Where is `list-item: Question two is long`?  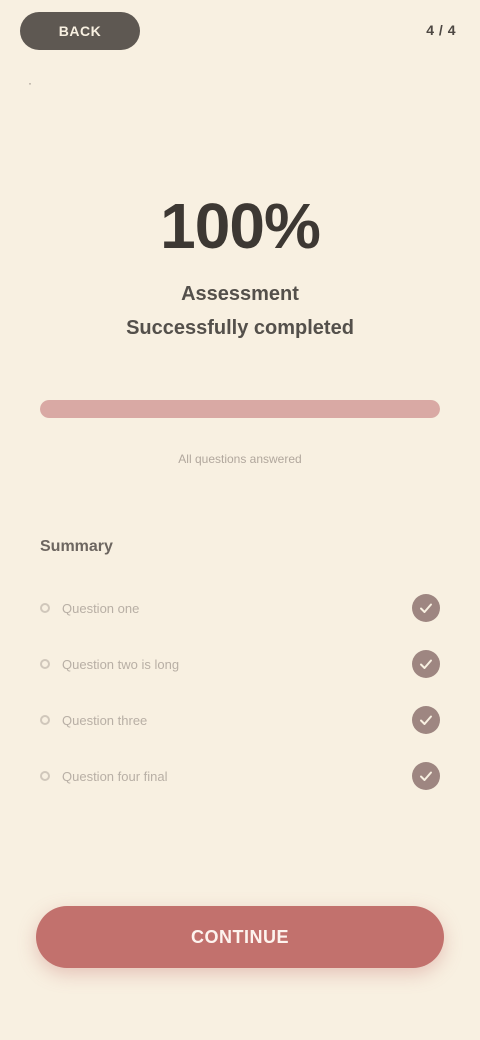
list-item: Question two is long is located at coordinates (240, 664).